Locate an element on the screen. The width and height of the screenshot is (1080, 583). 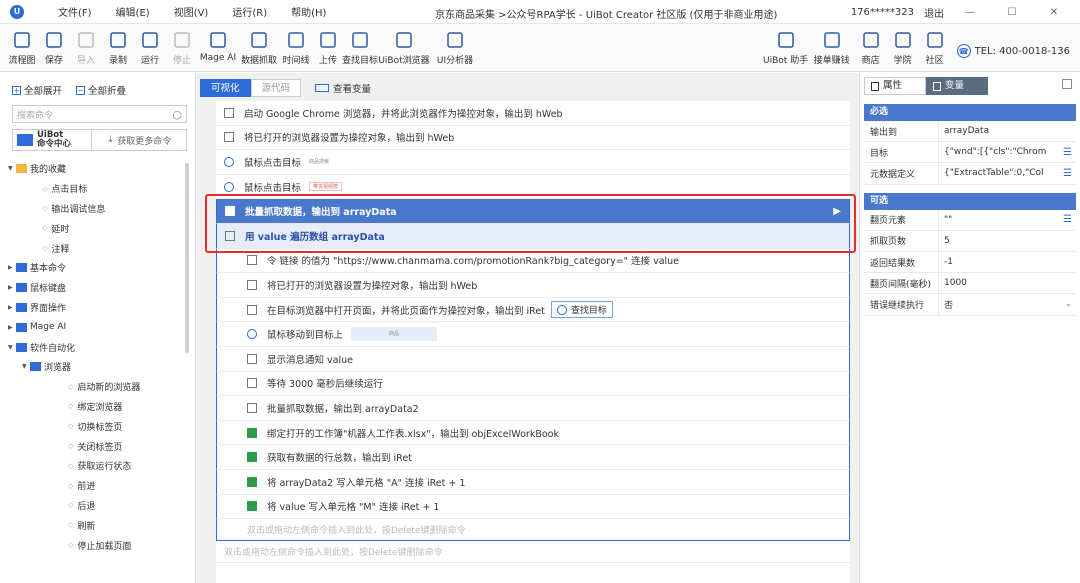
property-row: 输出到 arrayData is located at coordinates (970, 132).